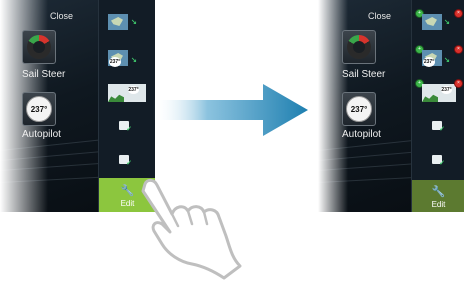 This screenshot has height=288, width=464. What do you see at coordinates (438, 204) in the screenshot?
I see `edit-label: Edit` at bounding box center [438, 204].